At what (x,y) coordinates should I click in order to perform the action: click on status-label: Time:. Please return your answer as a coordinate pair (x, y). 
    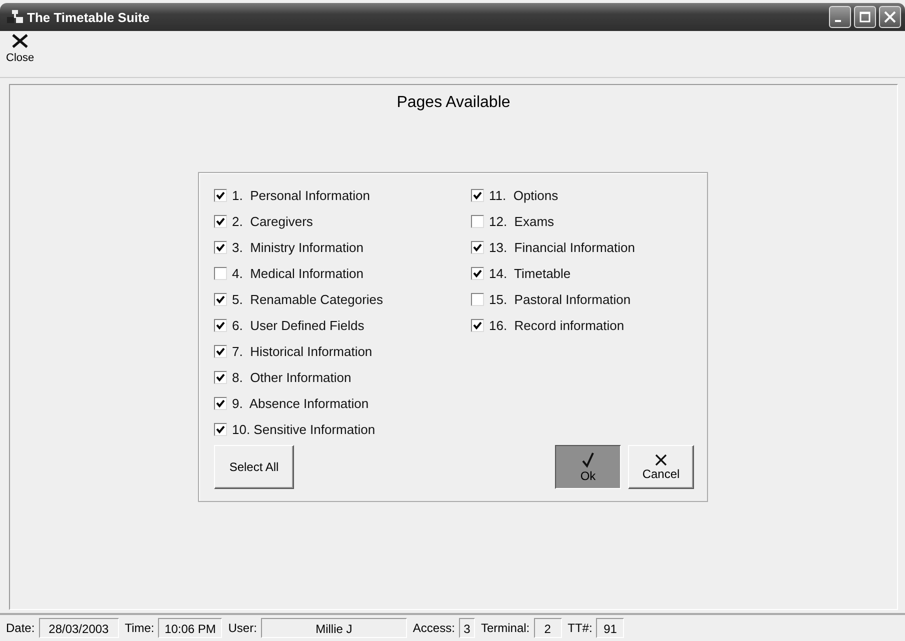
    Looking at the image, I should click on (139, 628).